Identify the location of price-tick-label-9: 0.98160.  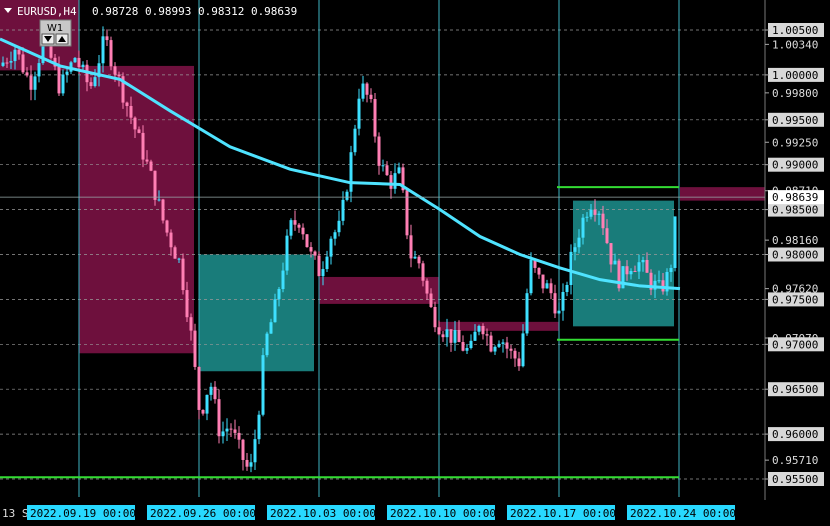
(795, 240).